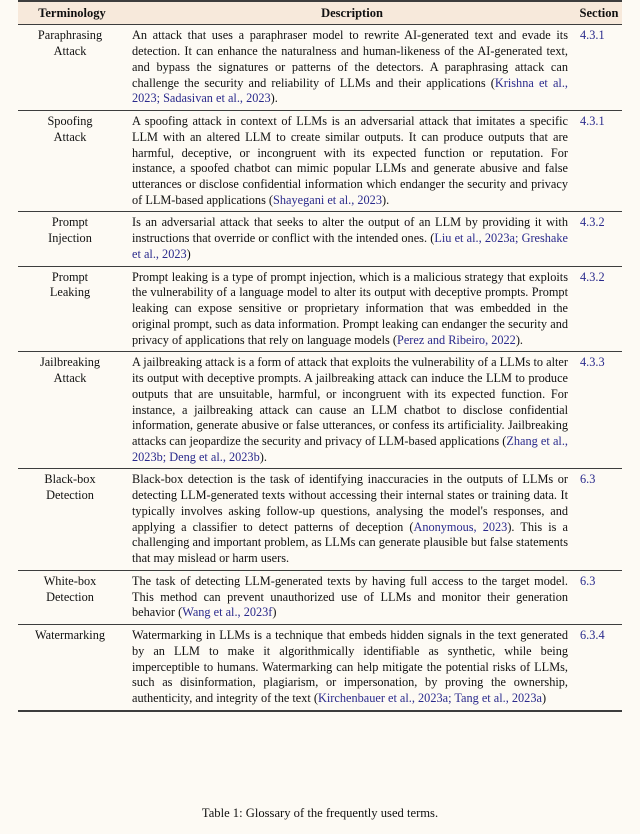  What do you see at coordinates (72, 161) in the screenshot?
I see `term-cell: Spoofing Attack` at bounding box center [72, 161].